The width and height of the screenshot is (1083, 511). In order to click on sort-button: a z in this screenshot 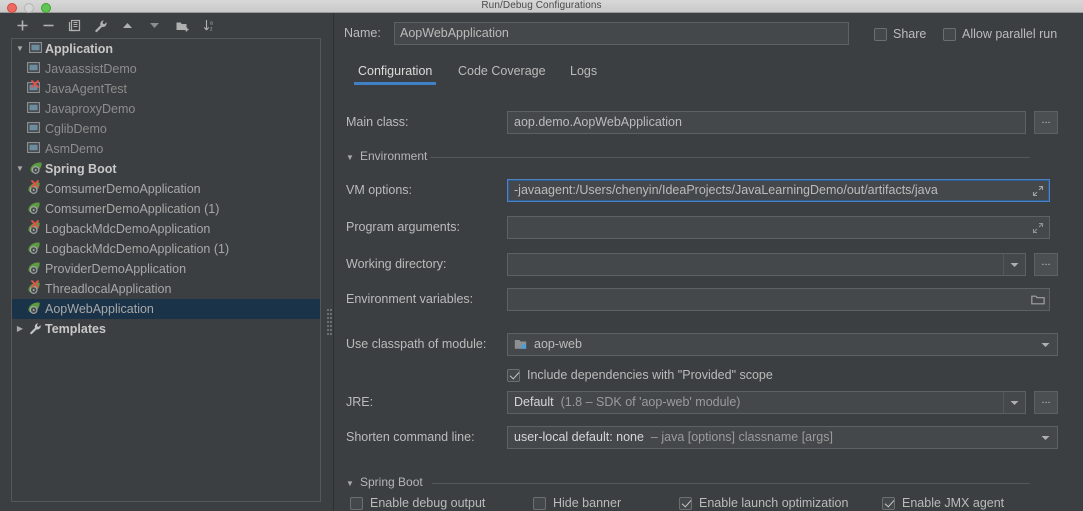, I will do `click(209, 25)`.